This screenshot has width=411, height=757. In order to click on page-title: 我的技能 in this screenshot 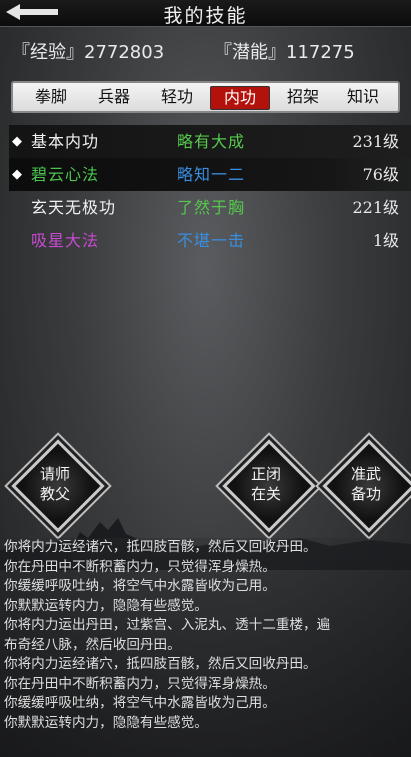, I will do `click(205, 16)`.